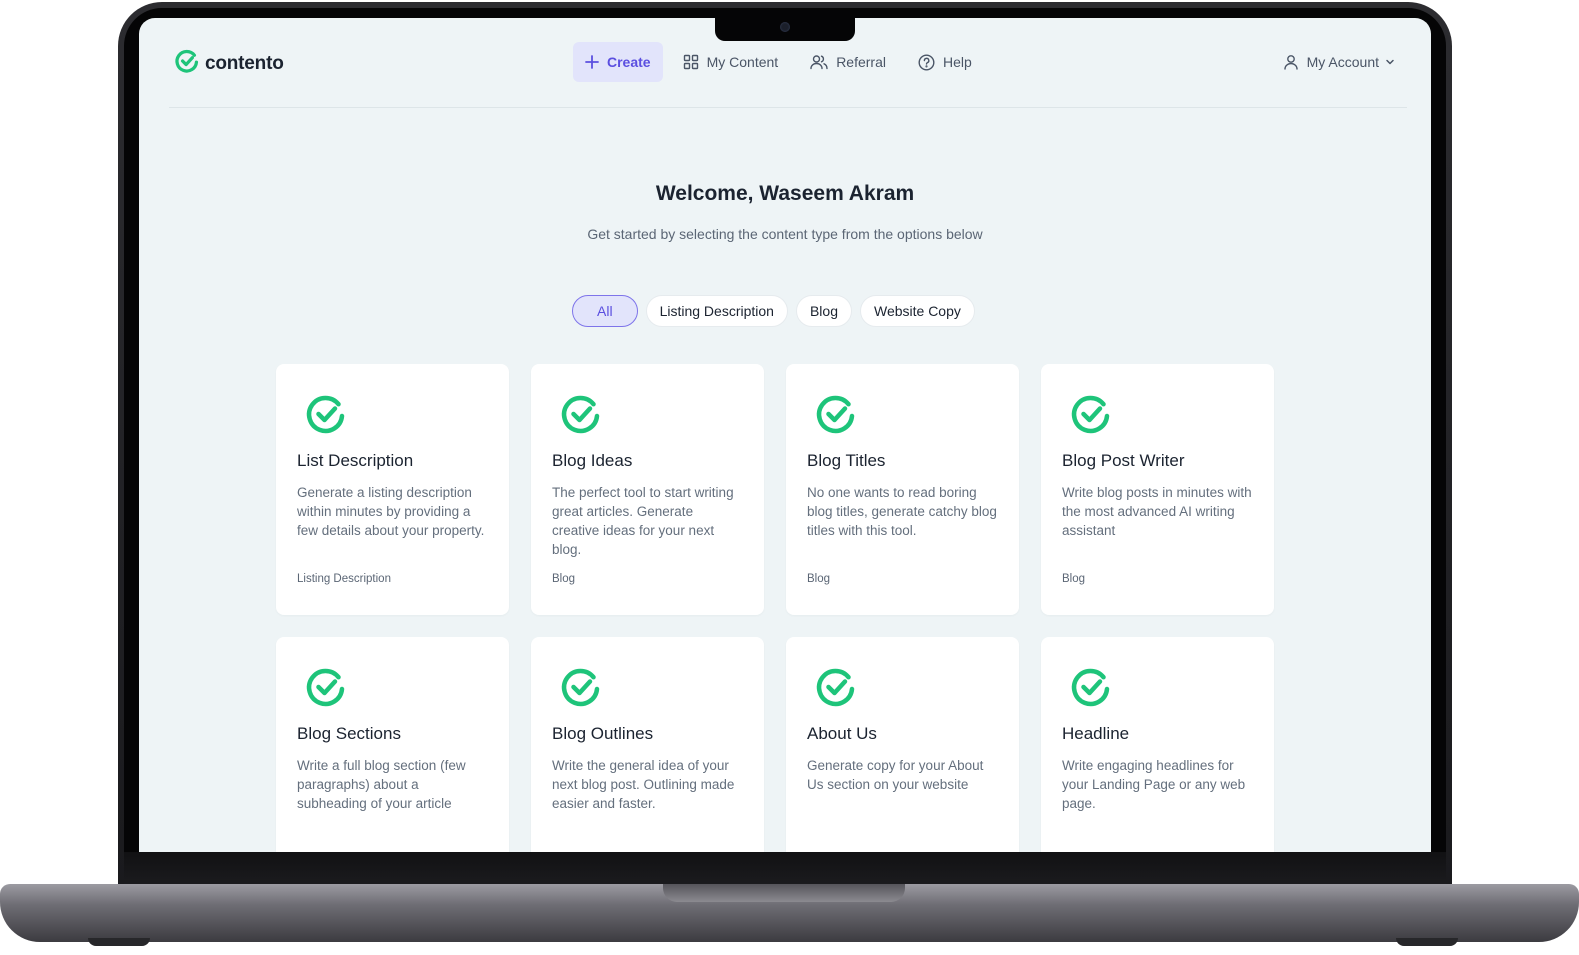 The height and width of the screenshot is (955, 1579). I want to click on nav-referral-label: Referral, so click(861, 62).